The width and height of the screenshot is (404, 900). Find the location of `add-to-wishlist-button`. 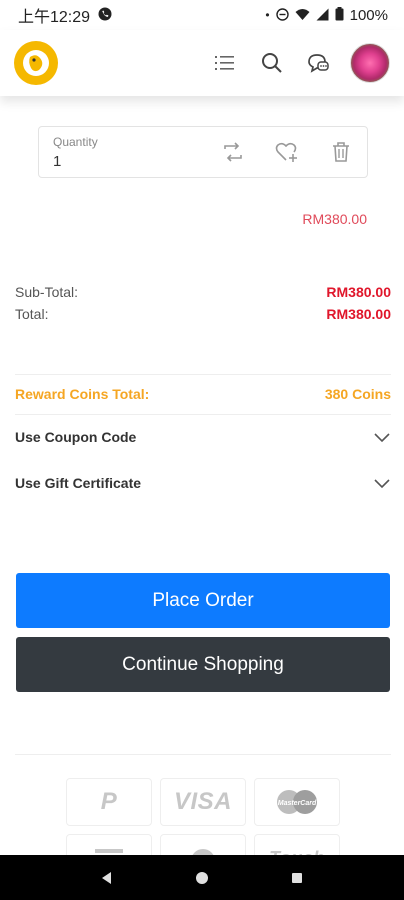

add-to-wishlist-button is located at coordinates (287, 152).